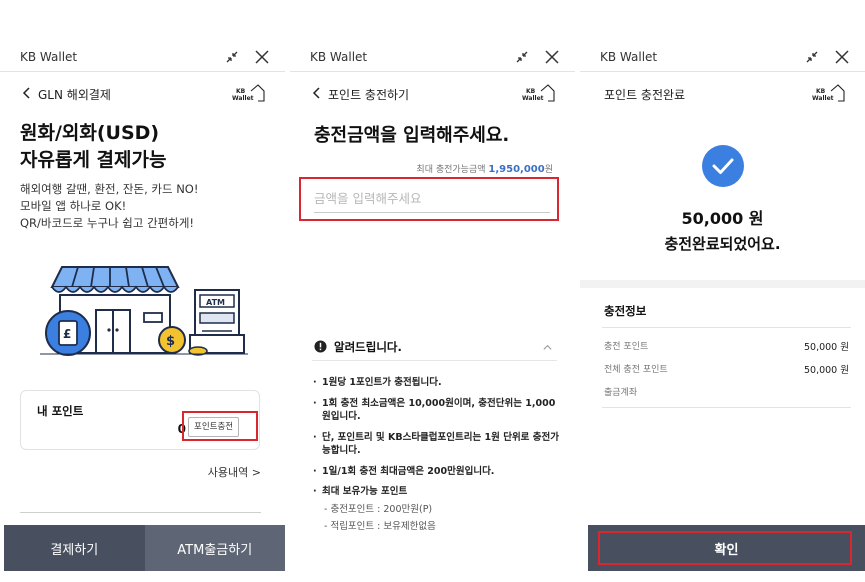 The width and height of the screenshot is (865, 582). I want to click on section-separator, so click(722, 284).